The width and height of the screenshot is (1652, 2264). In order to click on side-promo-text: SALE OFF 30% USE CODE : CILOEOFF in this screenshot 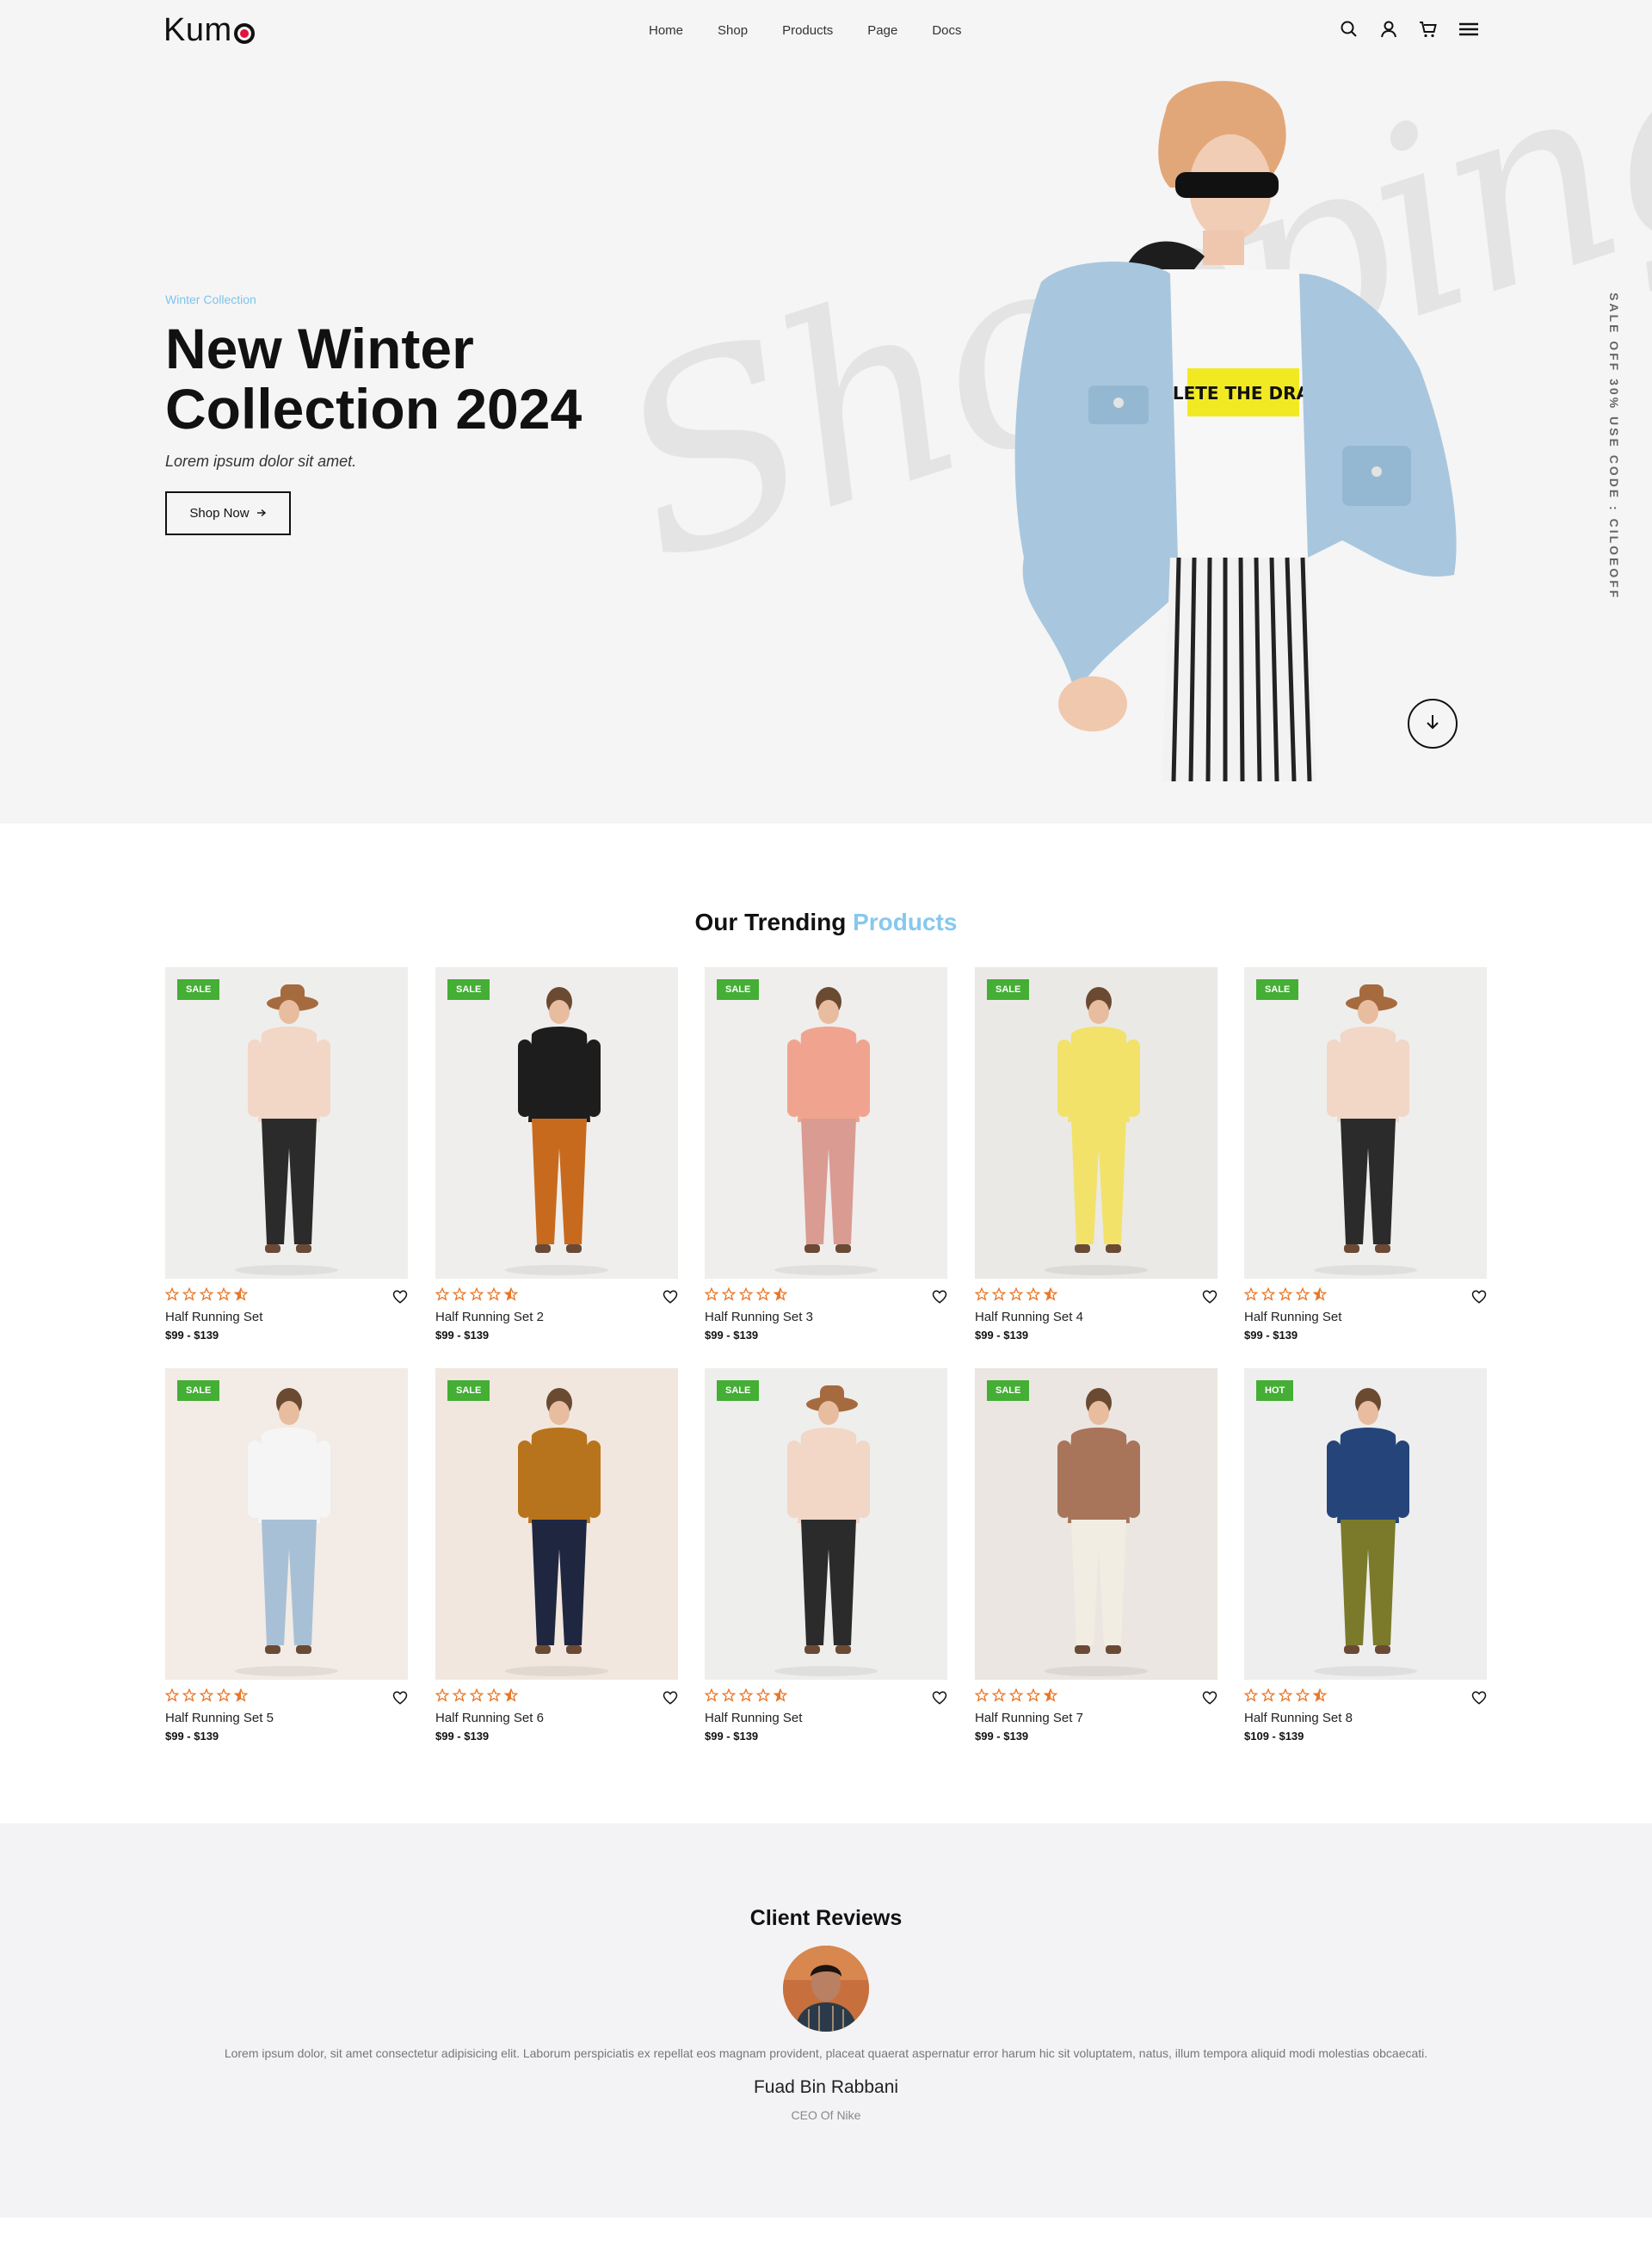, I will do `click(1614, 447)`.